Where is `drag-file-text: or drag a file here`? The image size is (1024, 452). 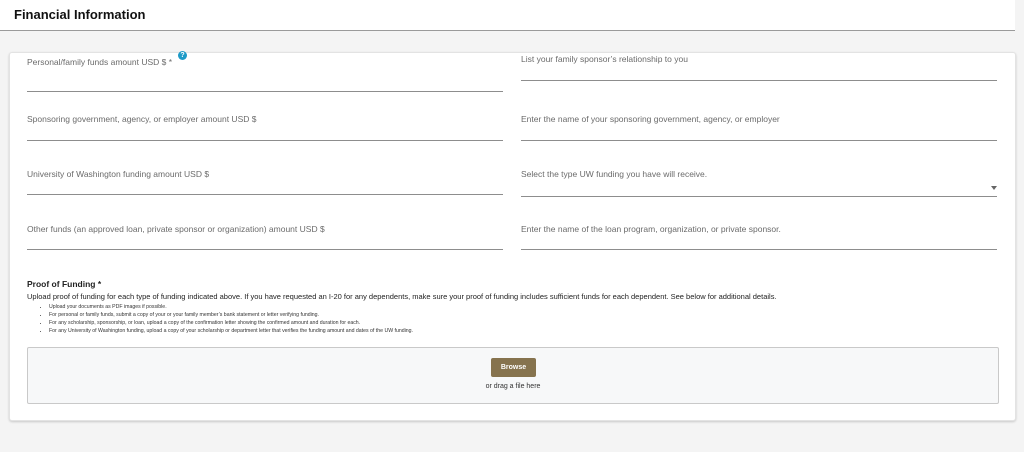 drag-file-text: or drag a file here is located at coordinates (513, 386).